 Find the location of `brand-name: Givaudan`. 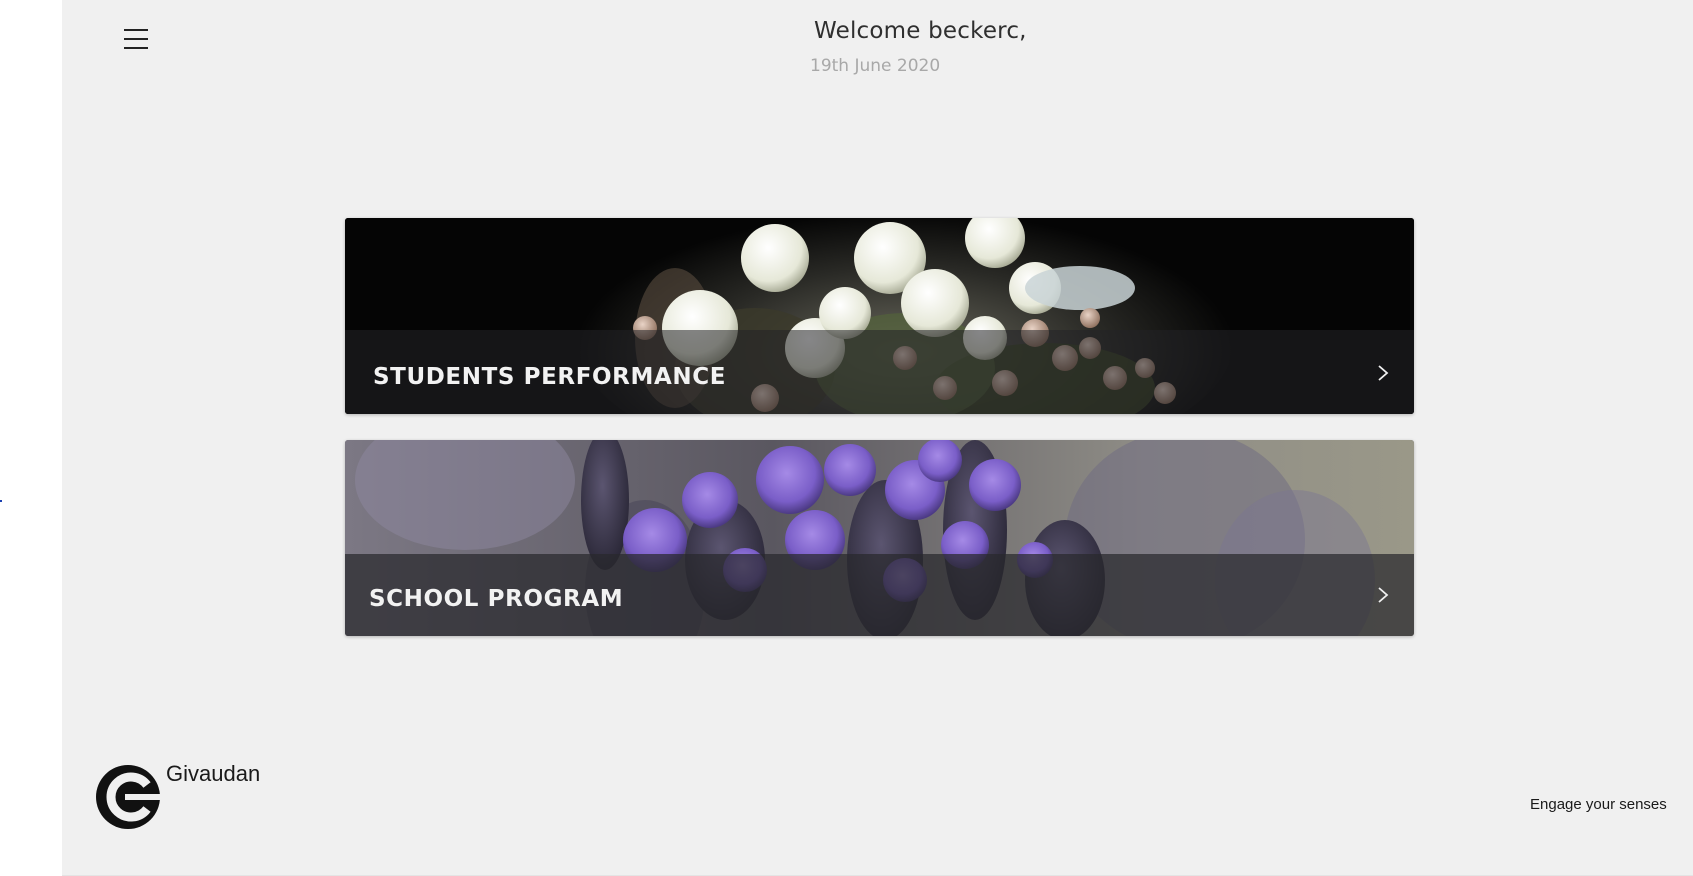

brand-name: Givaudan is located at coordinates (213, 773).